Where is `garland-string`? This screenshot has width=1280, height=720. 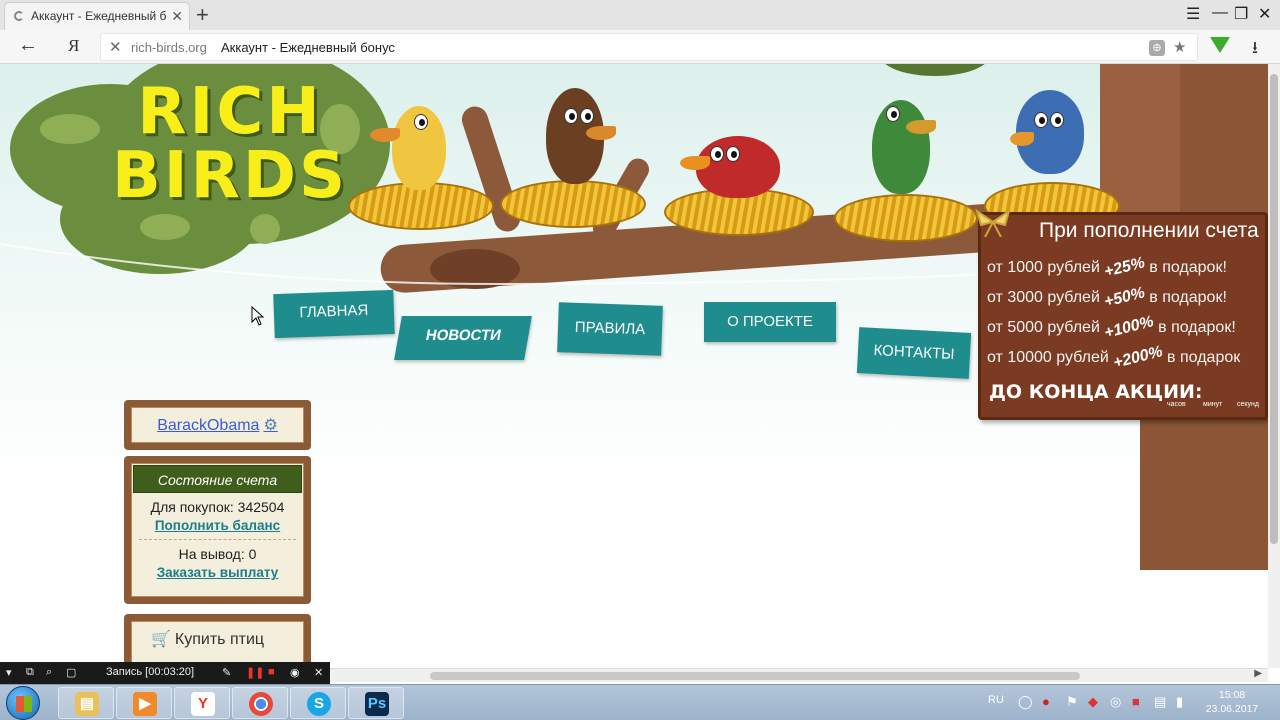
garland-string is located at coordinates (500, 264).